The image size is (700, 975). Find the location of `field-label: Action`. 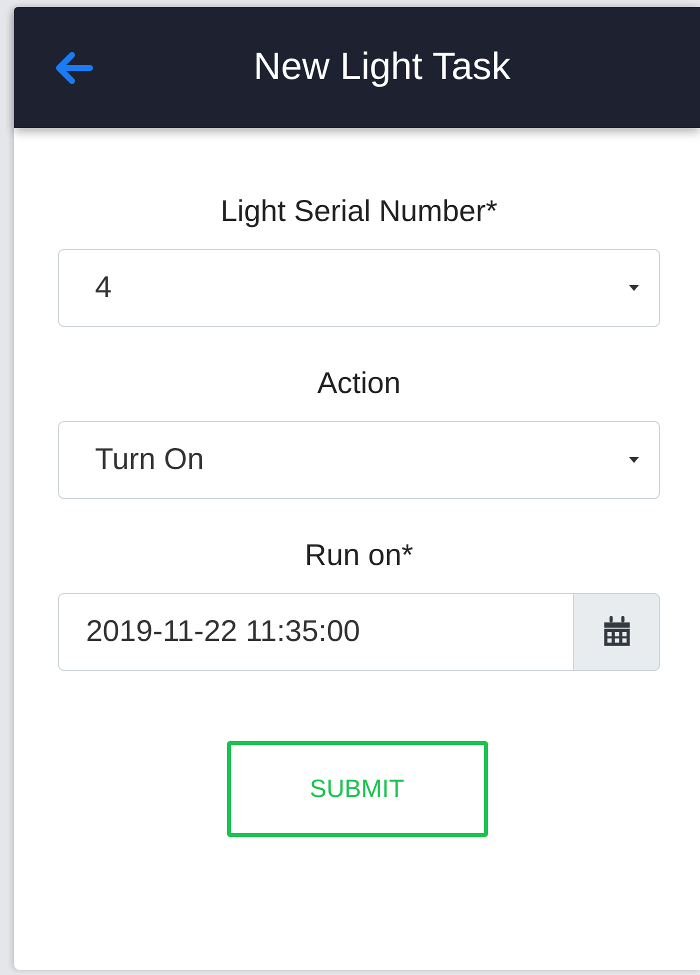

field-label: Action is located at coordinates (359, 384).